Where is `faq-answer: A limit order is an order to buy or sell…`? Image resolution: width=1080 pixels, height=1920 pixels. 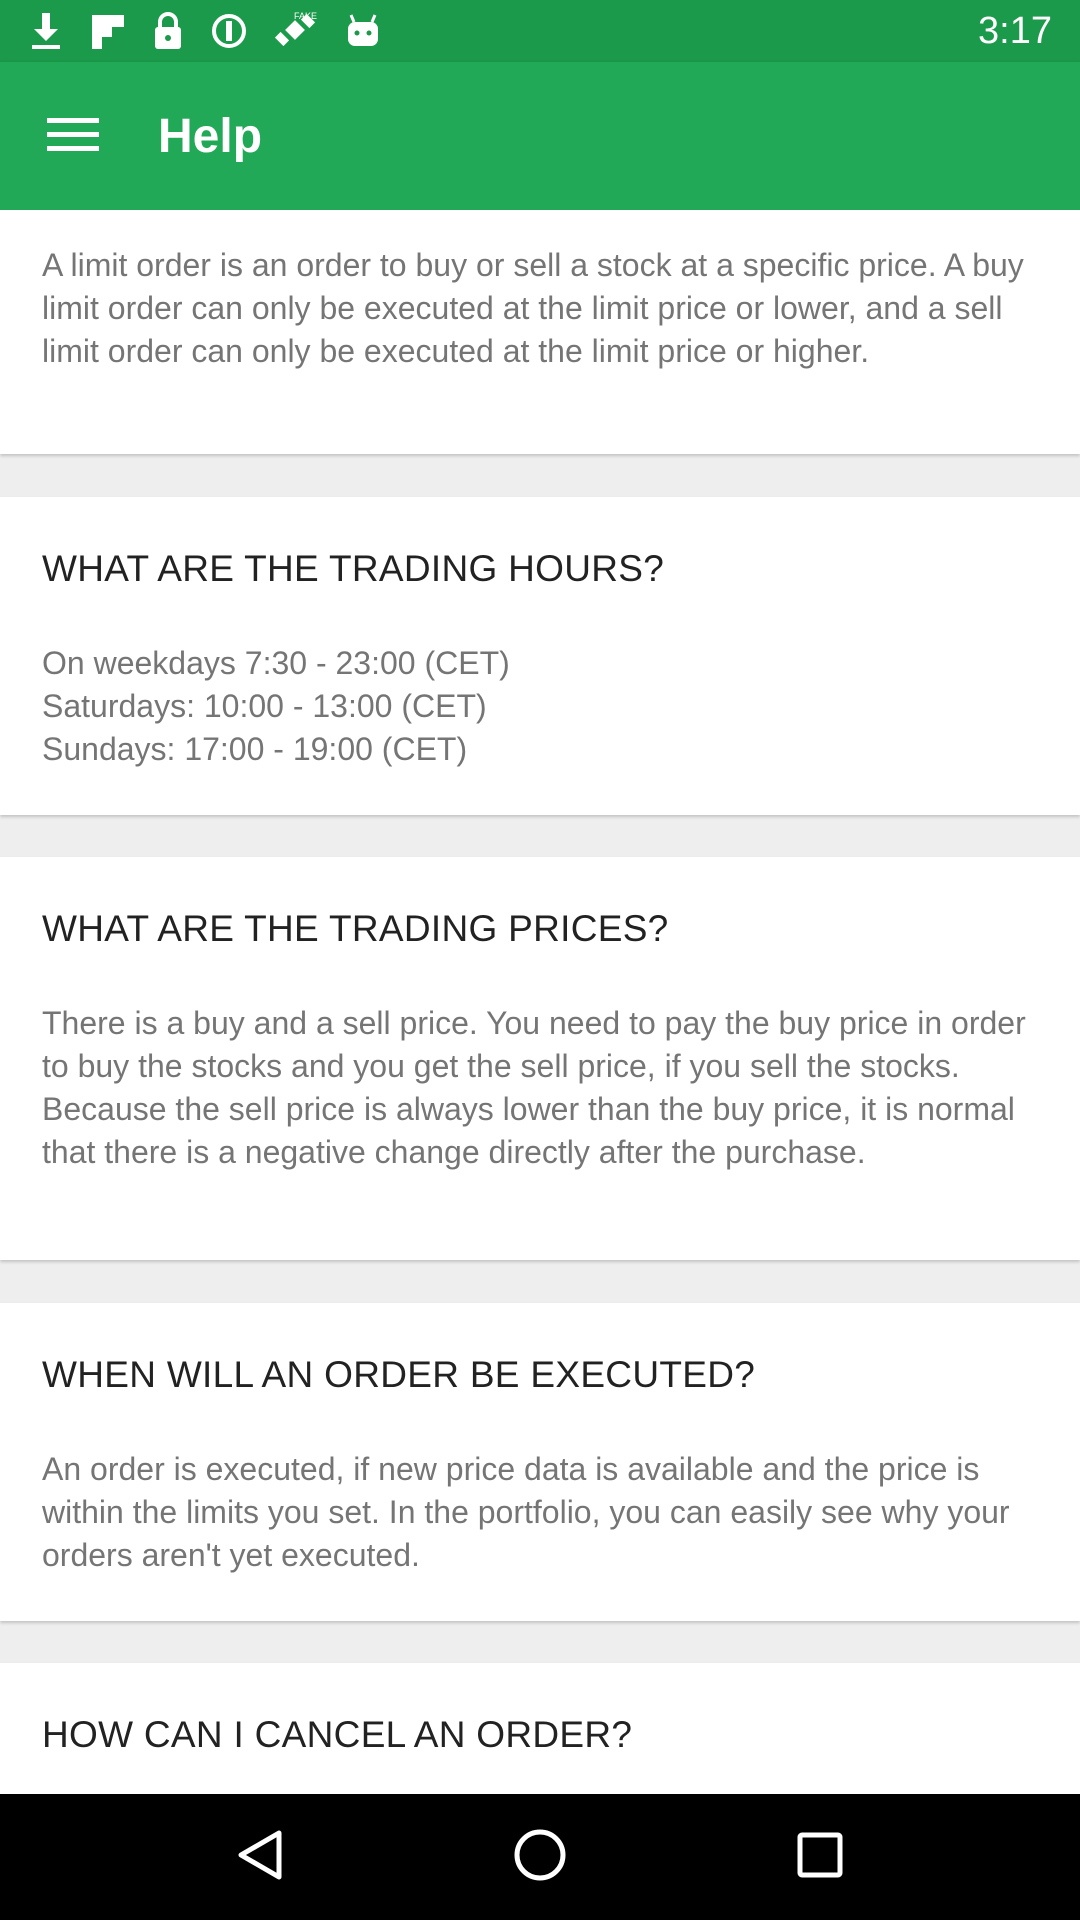 faq-answer: A limit order is an order to buy or sell… is located at coordinates (533, 308).